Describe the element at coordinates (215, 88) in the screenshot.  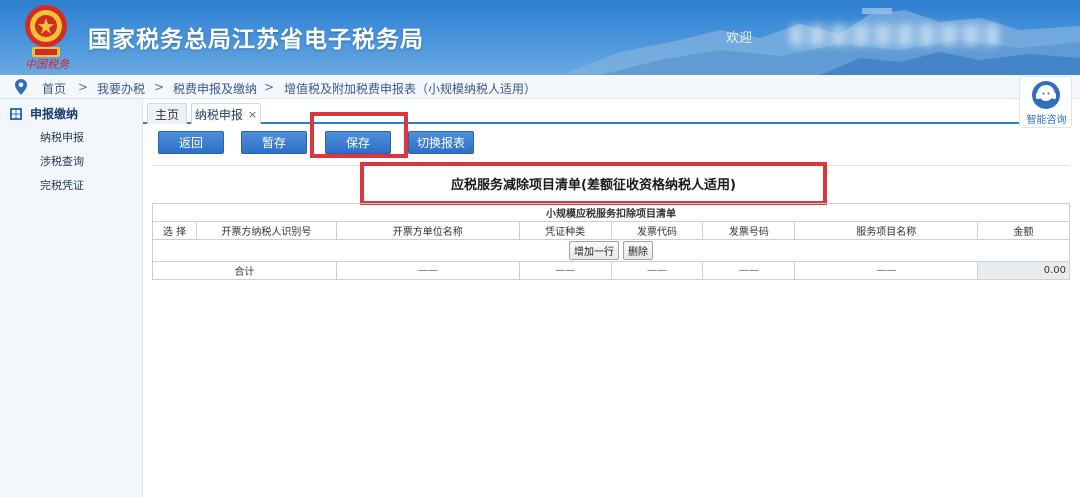
I see `breadcrumb-declare-pay: 税费申报及缴纳` at that location.